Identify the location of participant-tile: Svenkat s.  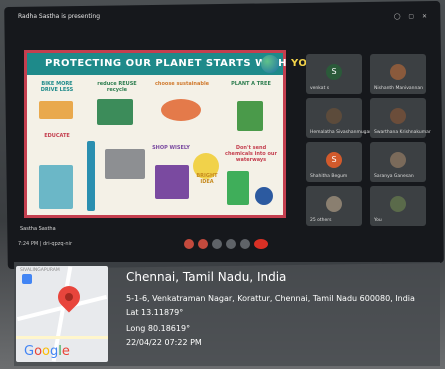
(334, 74).